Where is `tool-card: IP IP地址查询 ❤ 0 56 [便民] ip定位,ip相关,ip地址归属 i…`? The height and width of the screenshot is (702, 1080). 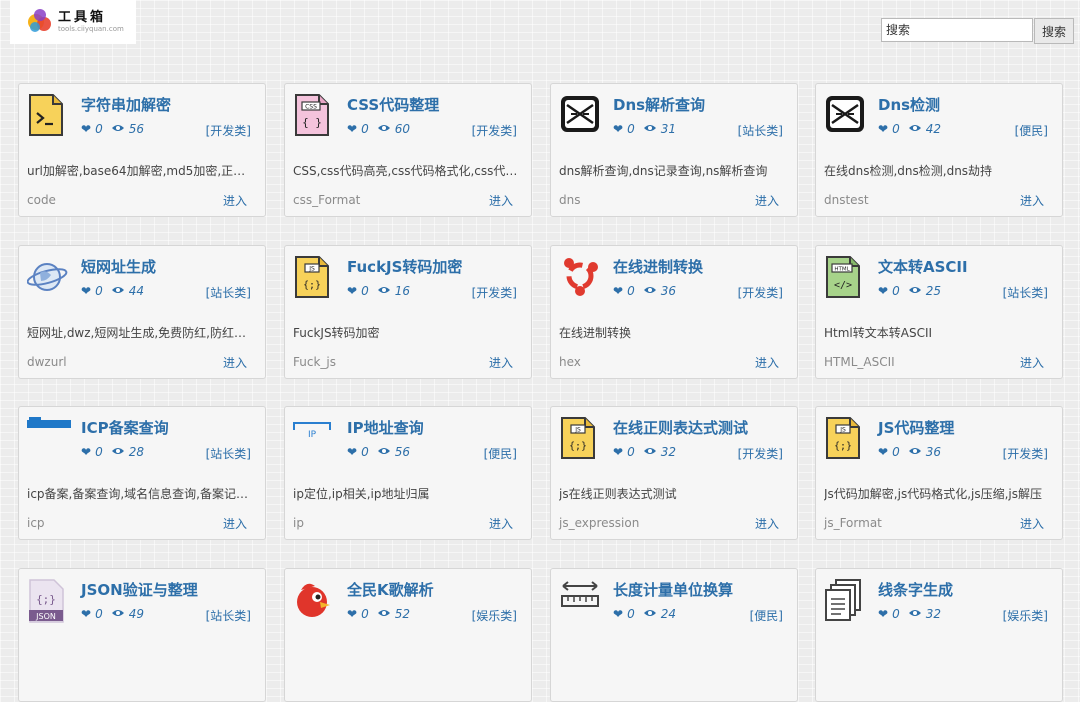 tool-card: IP IP地址查询 ❤ 0 56 [便民] ip定位,ip相关,ip地址归属 i… is located at coordinates (408, 473).